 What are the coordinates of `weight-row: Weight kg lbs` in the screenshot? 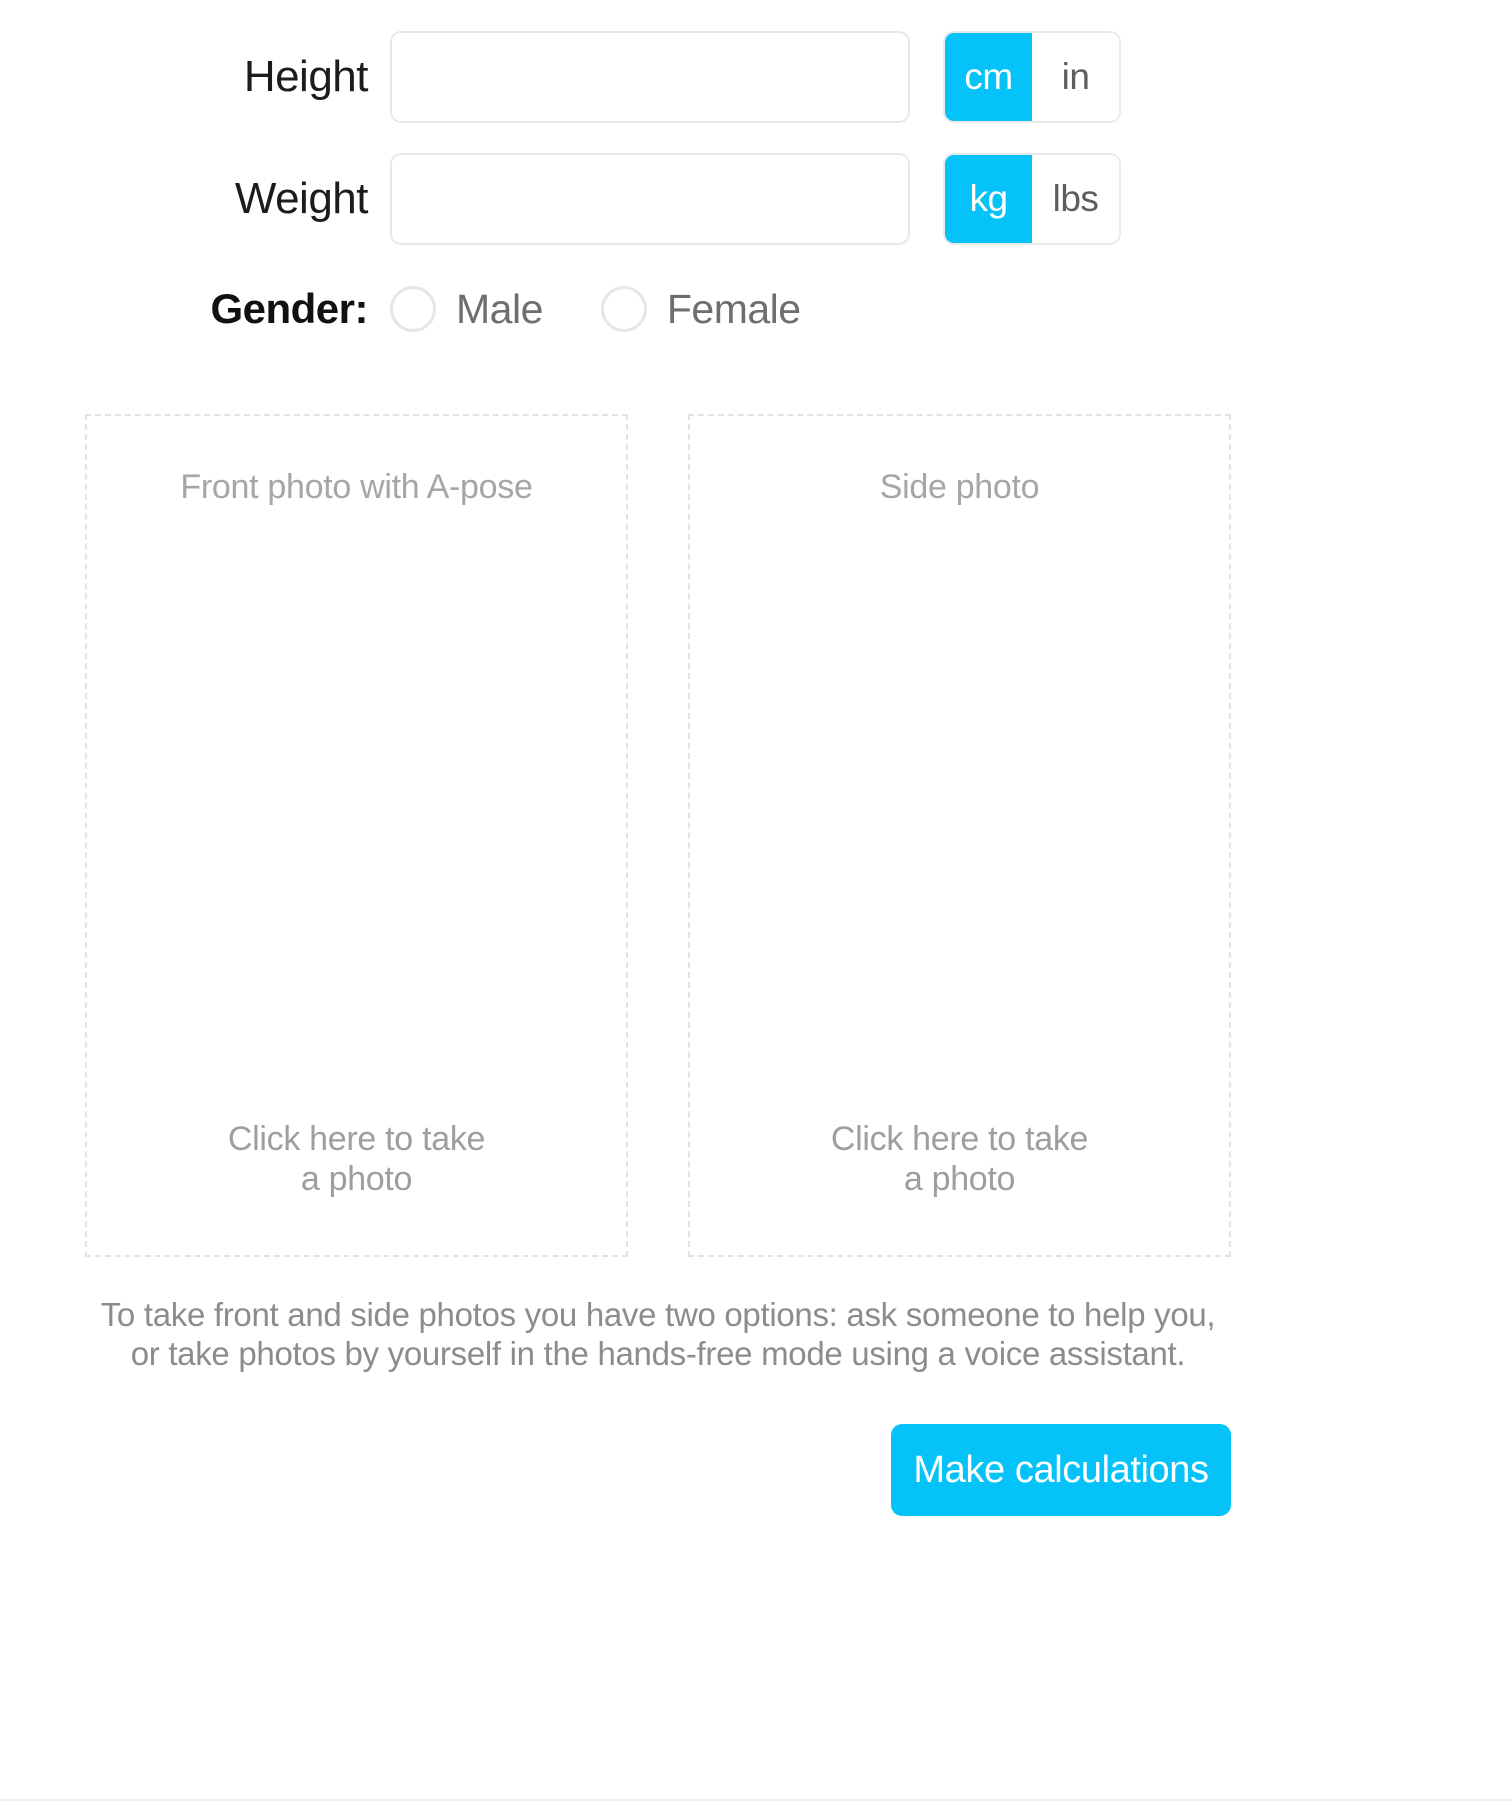 It's located at (645, 199).